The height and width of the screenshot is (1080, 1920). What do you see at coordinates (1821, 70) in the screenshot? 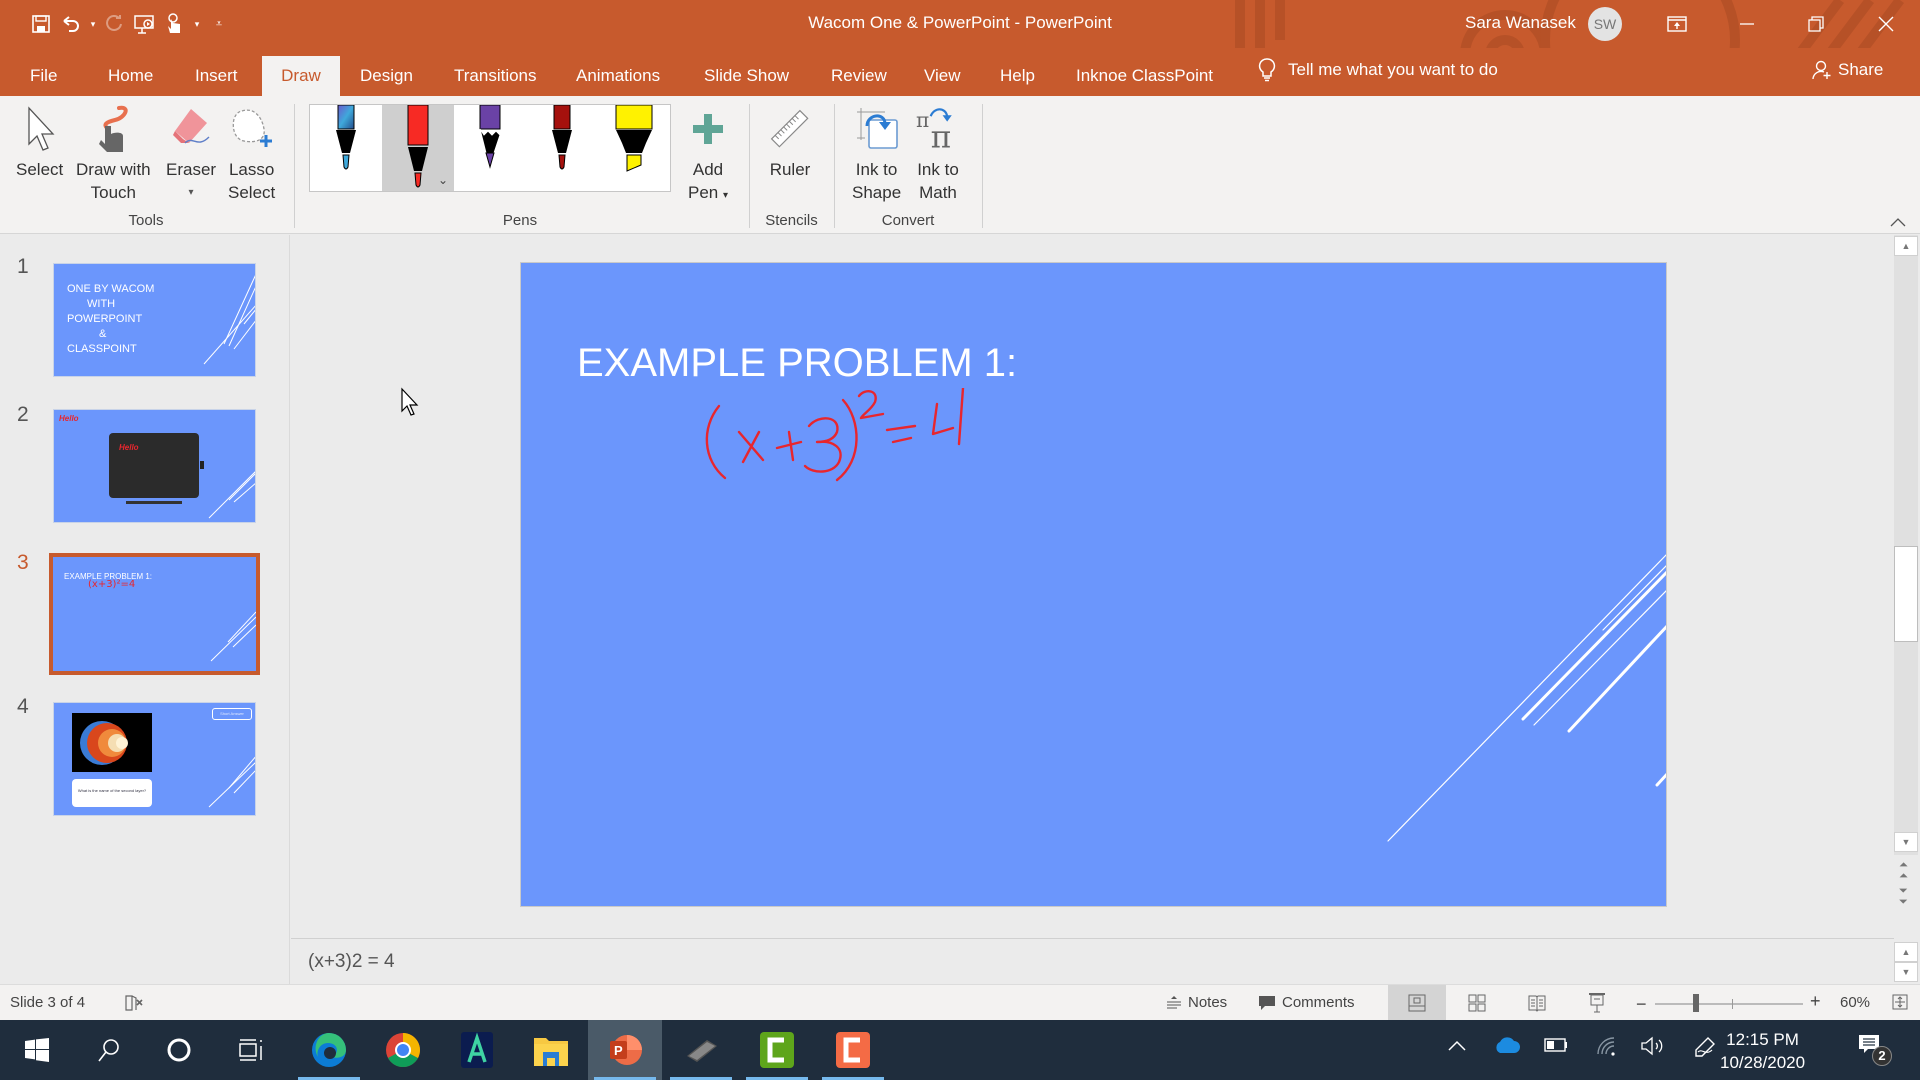
I see `share-person-icon` at bounding box center [1821, 70].